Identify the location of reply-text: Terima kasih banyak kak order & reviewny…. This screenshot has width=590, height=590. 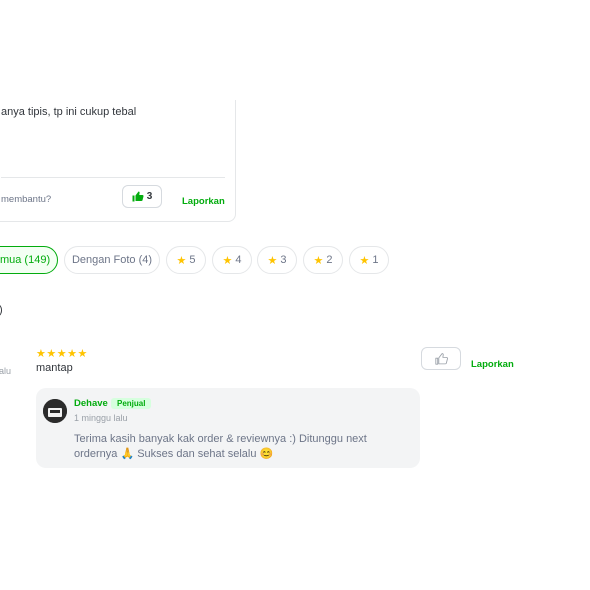
(220, 446).